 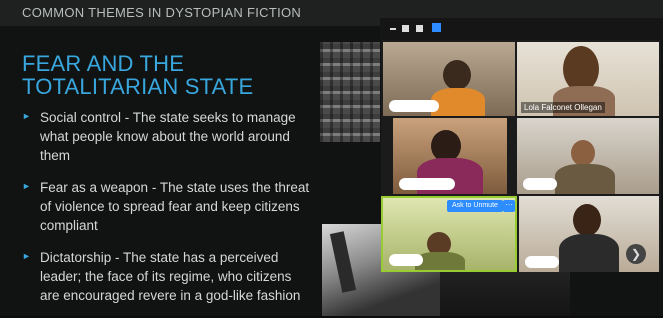 What do you see at coordinates (393, 29) in the screenshot?
I see `minimize-icon` at bounding box center [393, 29].